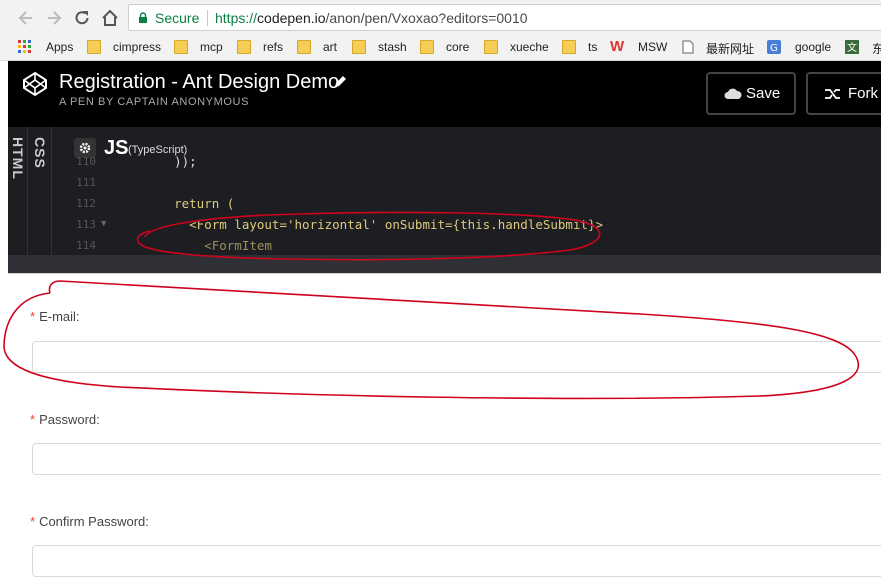 The height and width of the screenshot is (577, 881). I want to click on confirm-password-field, so click(456, 561).